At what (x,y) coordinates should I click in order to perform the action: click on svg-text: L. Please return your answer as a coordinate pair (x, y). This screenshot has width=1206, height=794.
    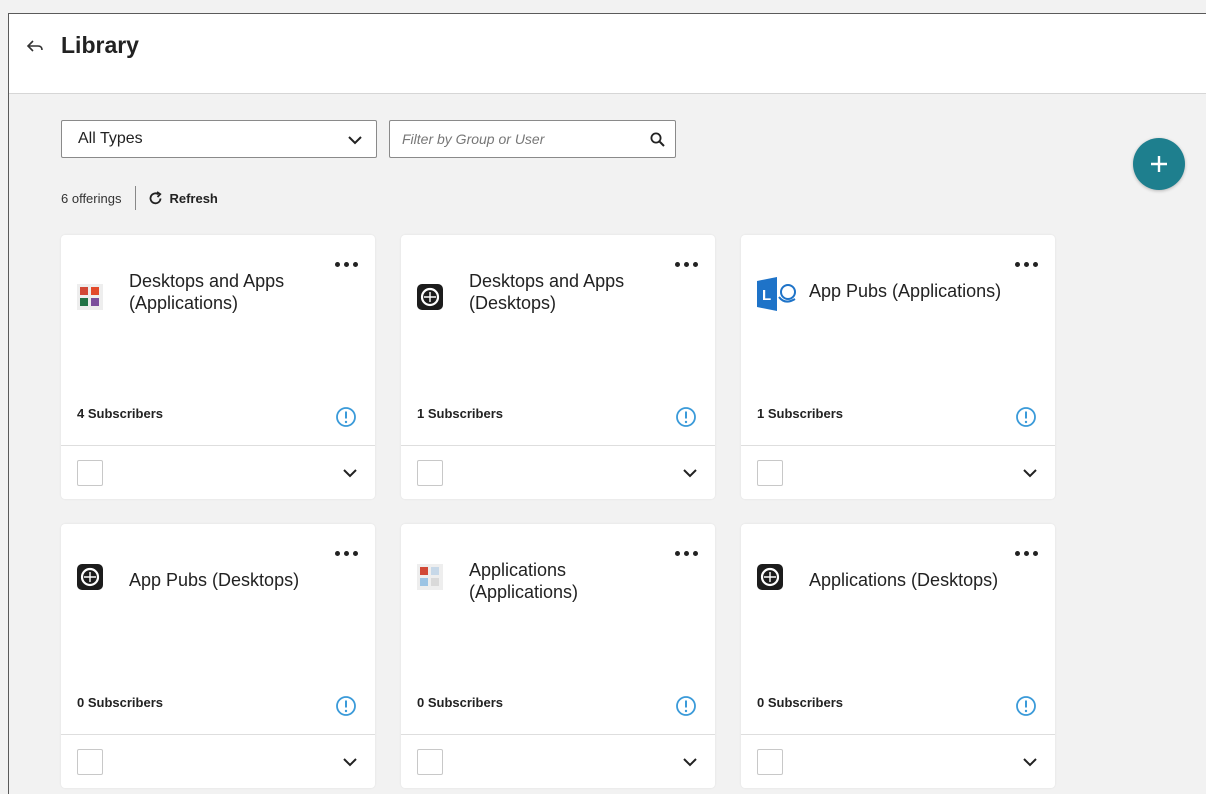
    Looking at the image, I should click on (766, 295).